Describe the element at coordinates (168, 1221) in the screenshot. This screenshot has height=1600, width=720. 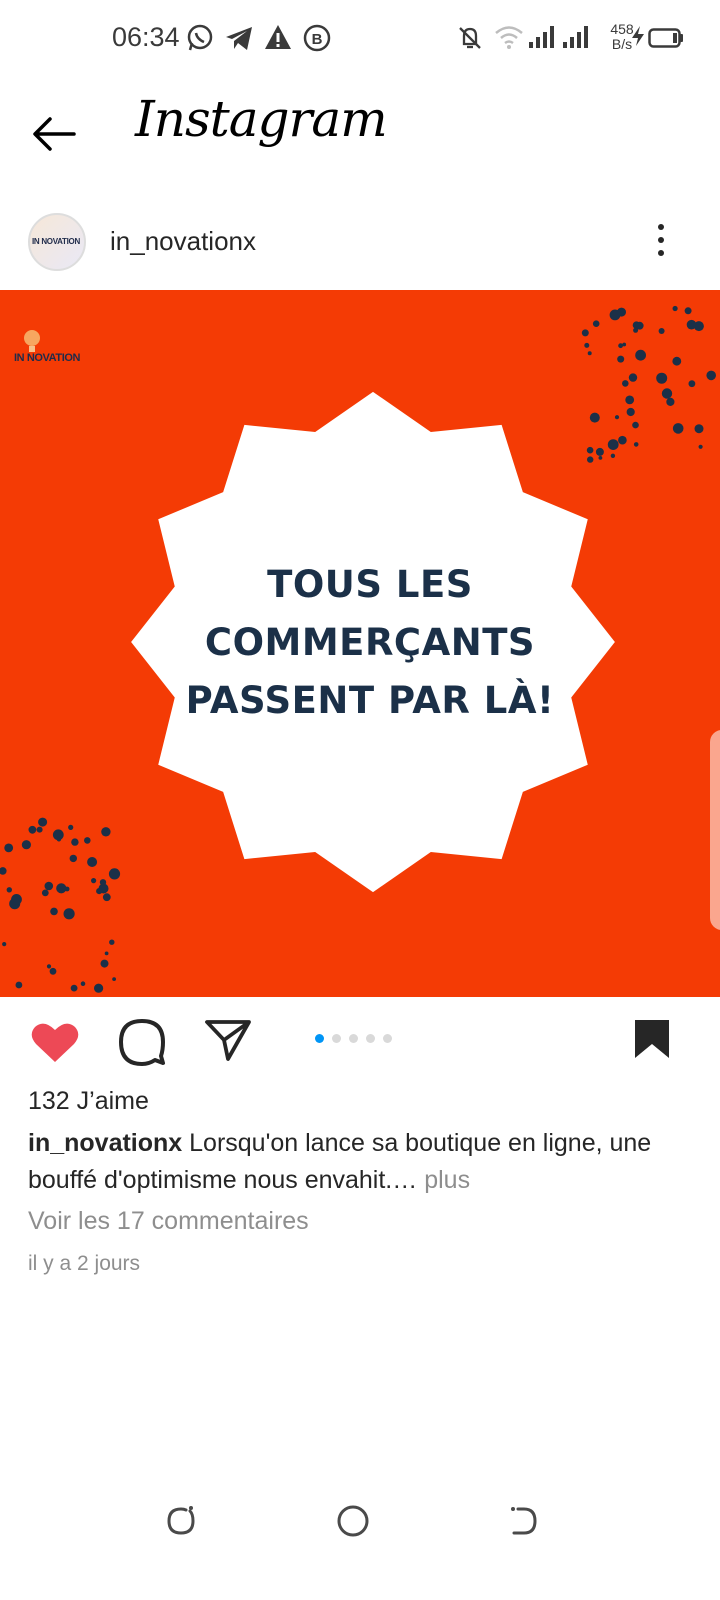
I see `view-comments-link: Voir les 17 commentaires` at that location.